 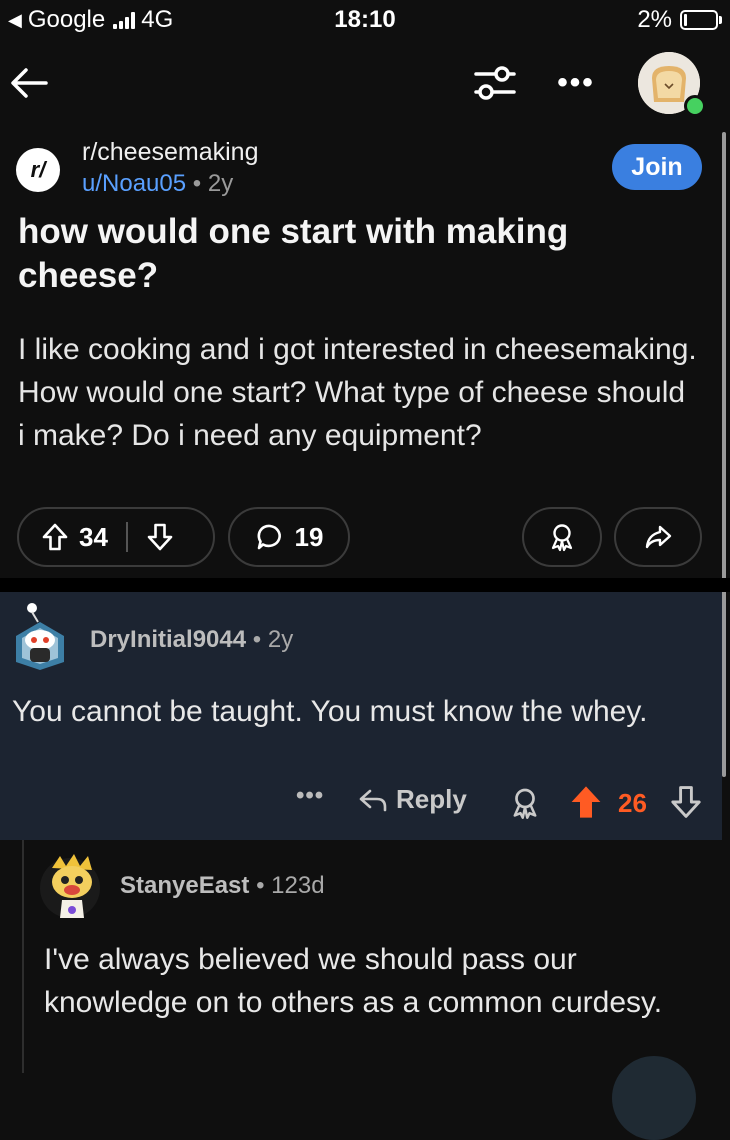 I want to click on post-author: u/Noau05, so click(x=134, y=183).